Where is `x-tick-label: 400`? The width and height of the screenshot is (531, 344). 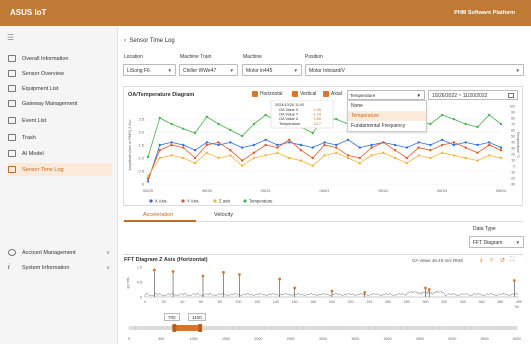
x-tick-label: 400 is located at coordinates (519, 302).